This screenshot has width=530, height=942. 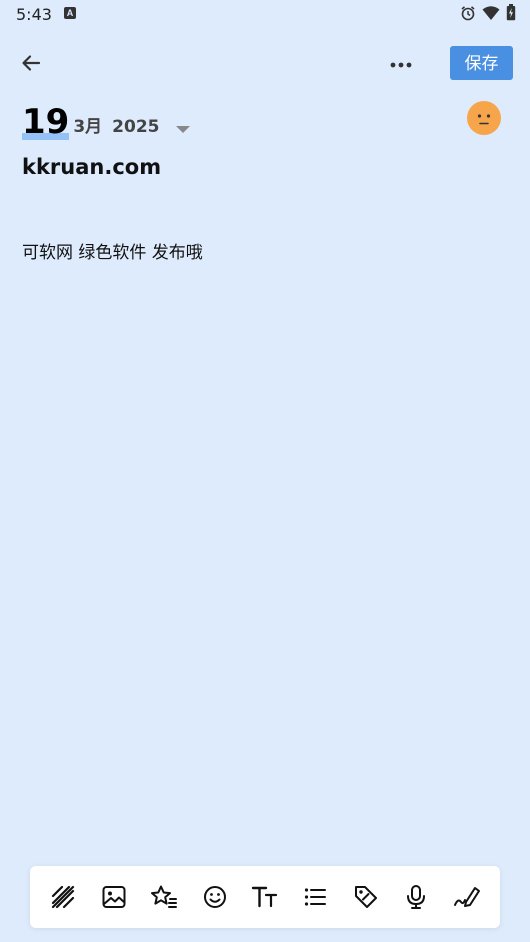 What do you see at coordinates (491, 13) in the screenshot?
I see `wifi-icon` at bounding box center [491, 13].